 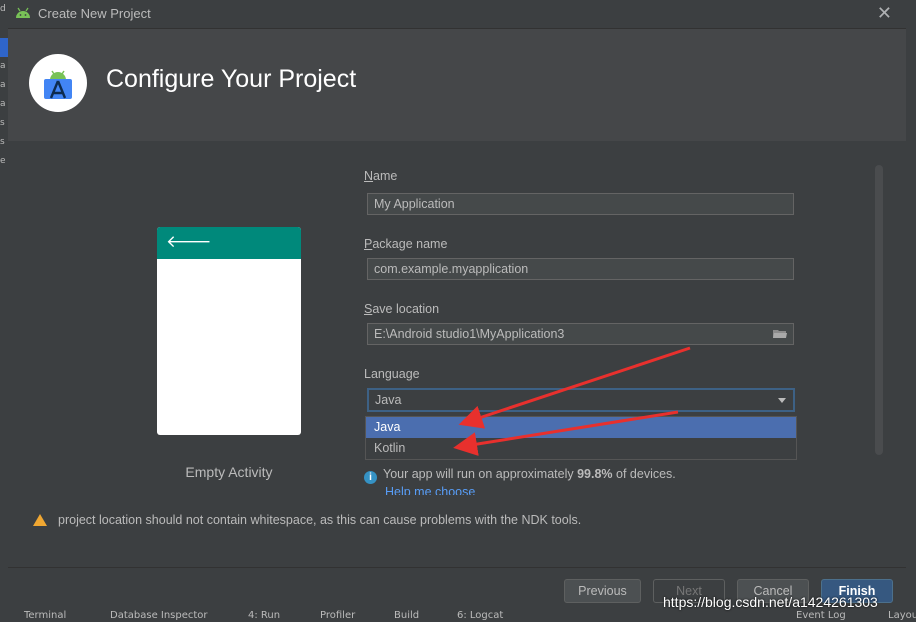 What do you see at coordinates (566, 433) in the screenshot?
I see `annotation-arrow-kotlin` at bounding box center [566, 433].